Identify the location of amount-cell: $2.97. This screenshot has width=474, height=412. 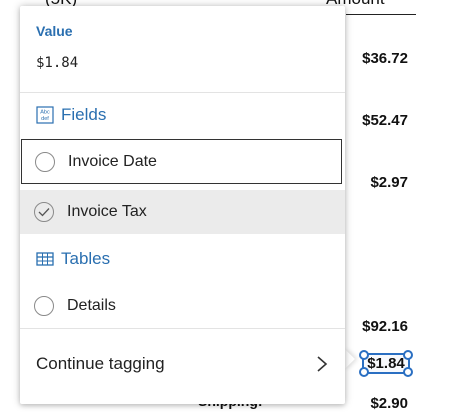
(373, 182).